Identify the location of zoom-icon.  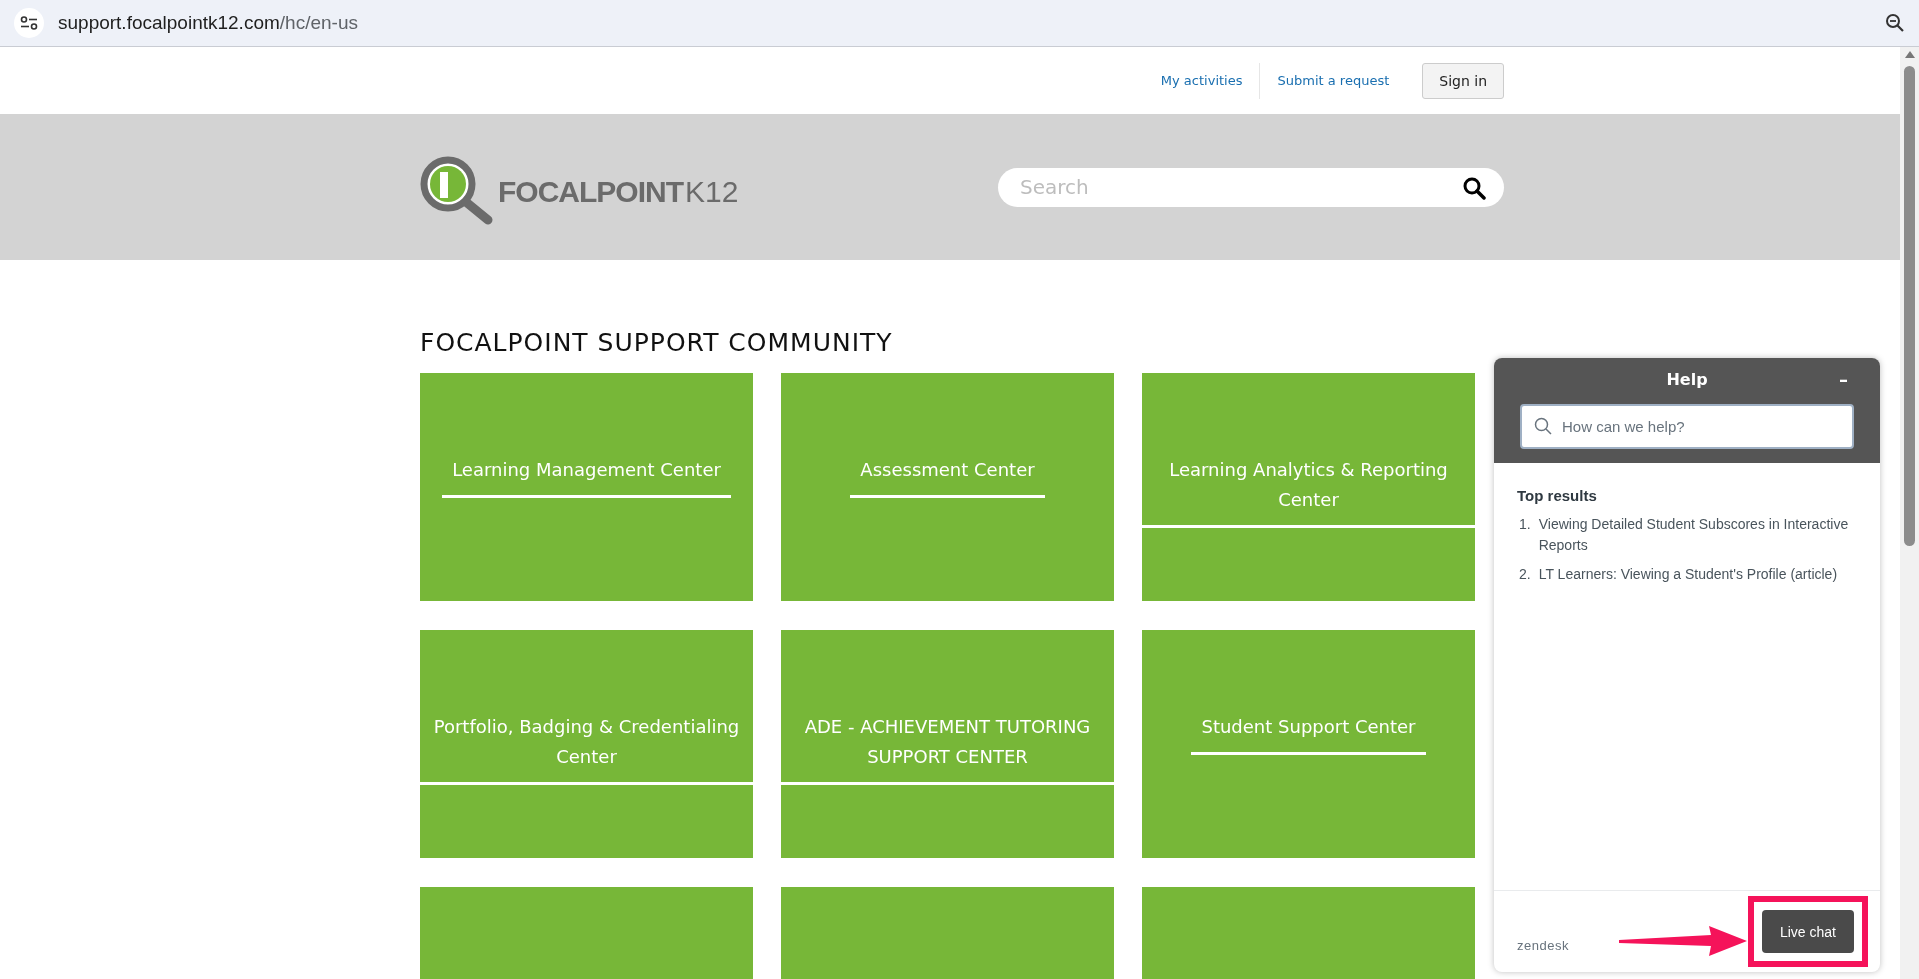
(1895, 23).